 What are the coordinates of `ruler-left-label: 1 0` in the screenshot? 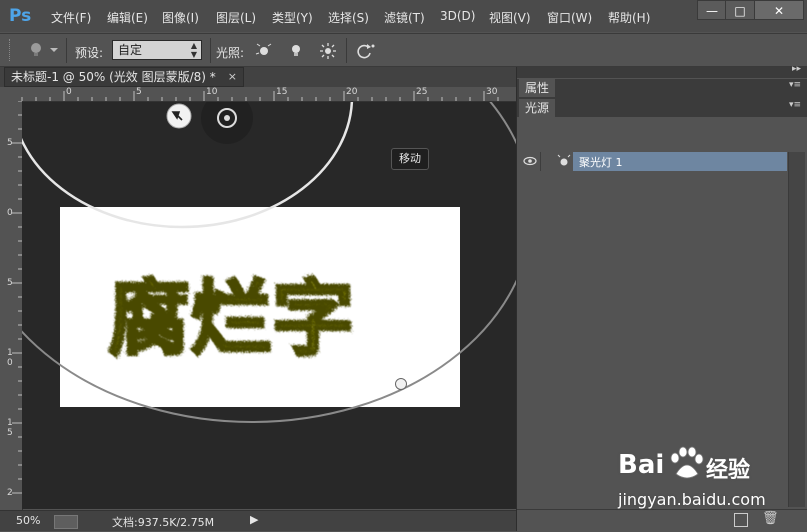 It's located at (10, 358).